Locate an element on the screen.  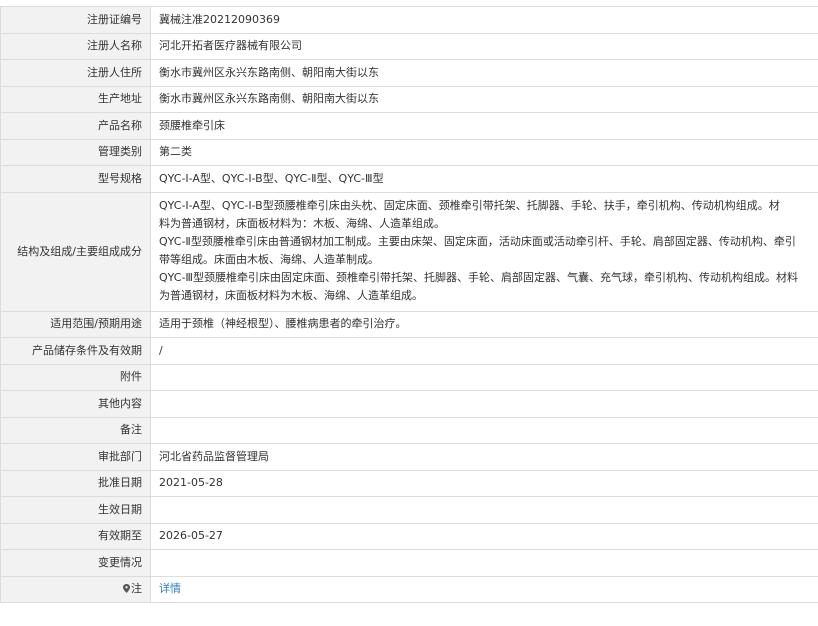
label-intended-use: 适用范围/预期用途 is located at coordinates (75, 324).